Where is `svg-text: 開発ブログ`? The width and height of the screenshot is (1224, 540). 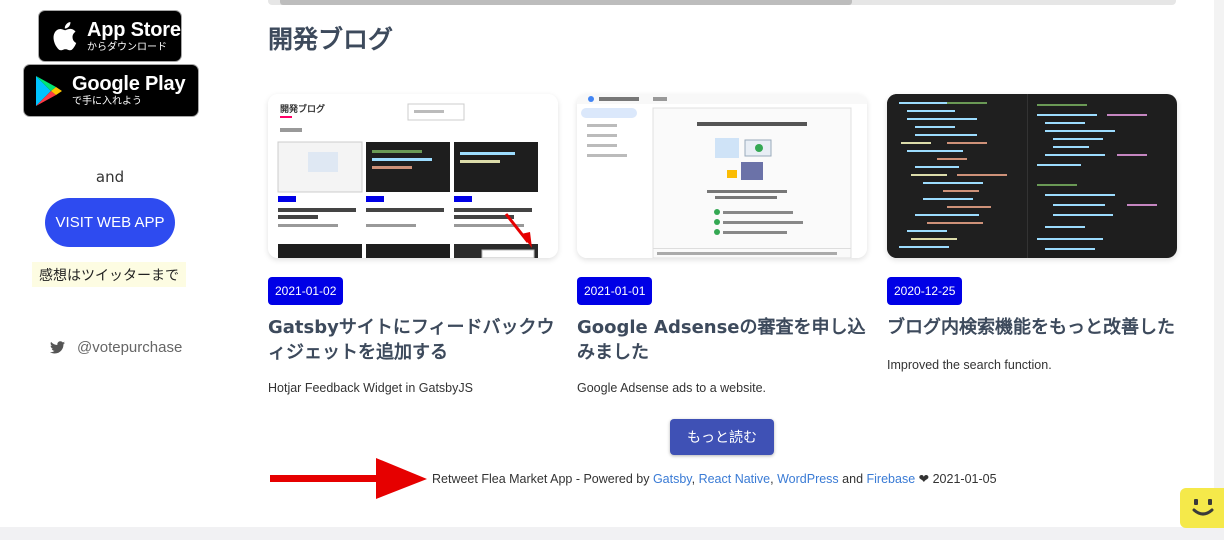
svg-text: 開発ブログ is located at coordinates (302, 109).